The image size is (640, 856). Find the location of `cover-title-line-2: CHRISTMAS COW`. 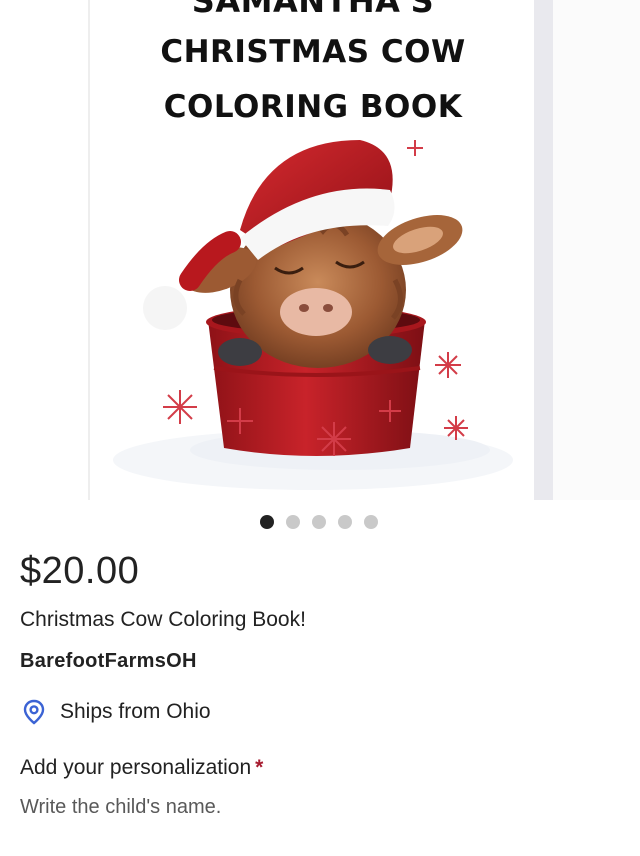

cover-title-line-2: CHRISTMAS COW is located at coordinates (313, 52).